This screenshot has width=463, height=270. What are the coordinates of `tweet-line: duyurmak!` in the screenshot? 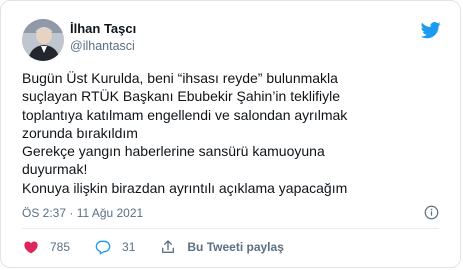 It's located at (55, 169).